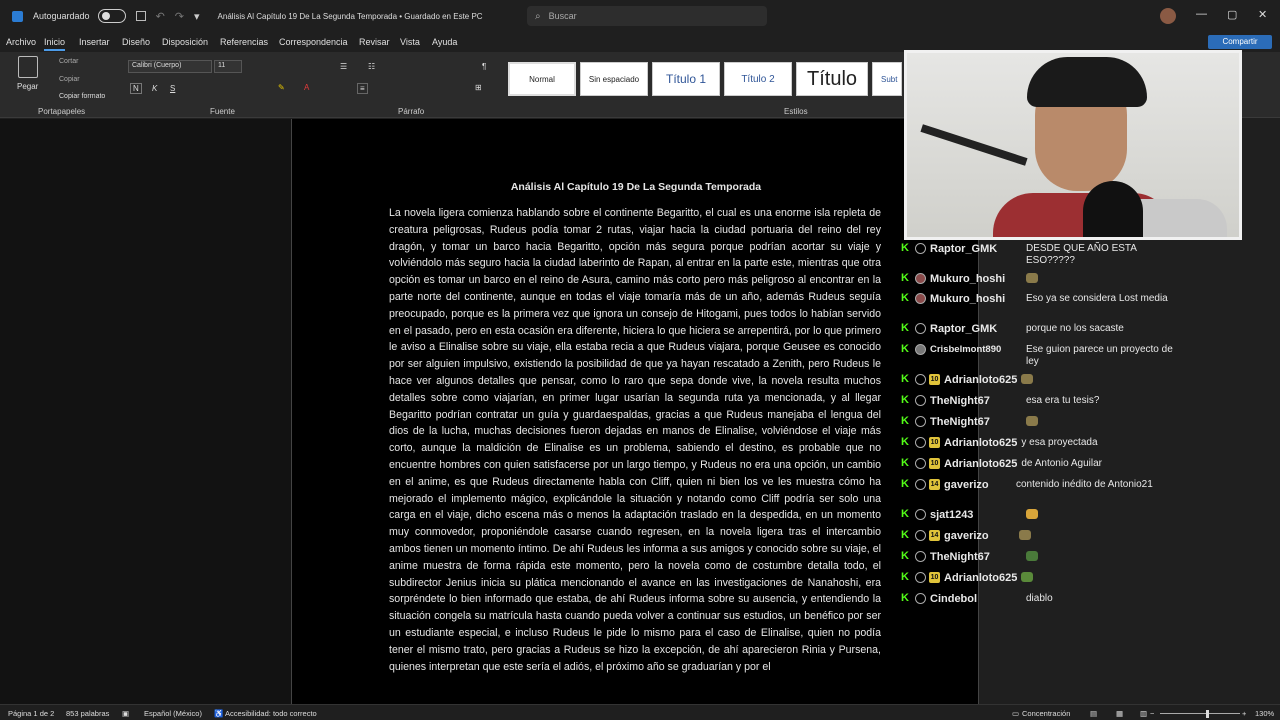 The height and width of the screenshot is (720, 1280). Describe the element at coordinates (1089, 578) in the screenshot. I see `chat-message: K 10 Adrianloto625` at that location.